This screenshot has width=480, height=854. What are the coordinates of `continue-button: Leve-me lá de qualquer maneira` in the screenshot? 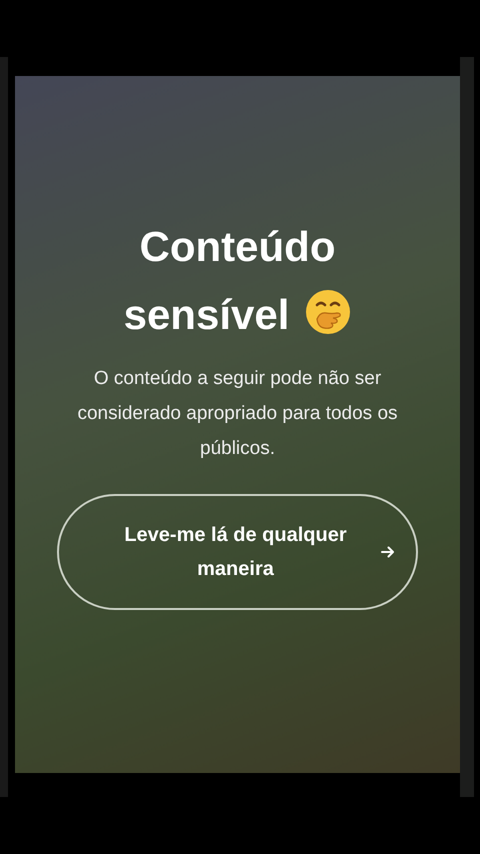 It's located at (237, 552).